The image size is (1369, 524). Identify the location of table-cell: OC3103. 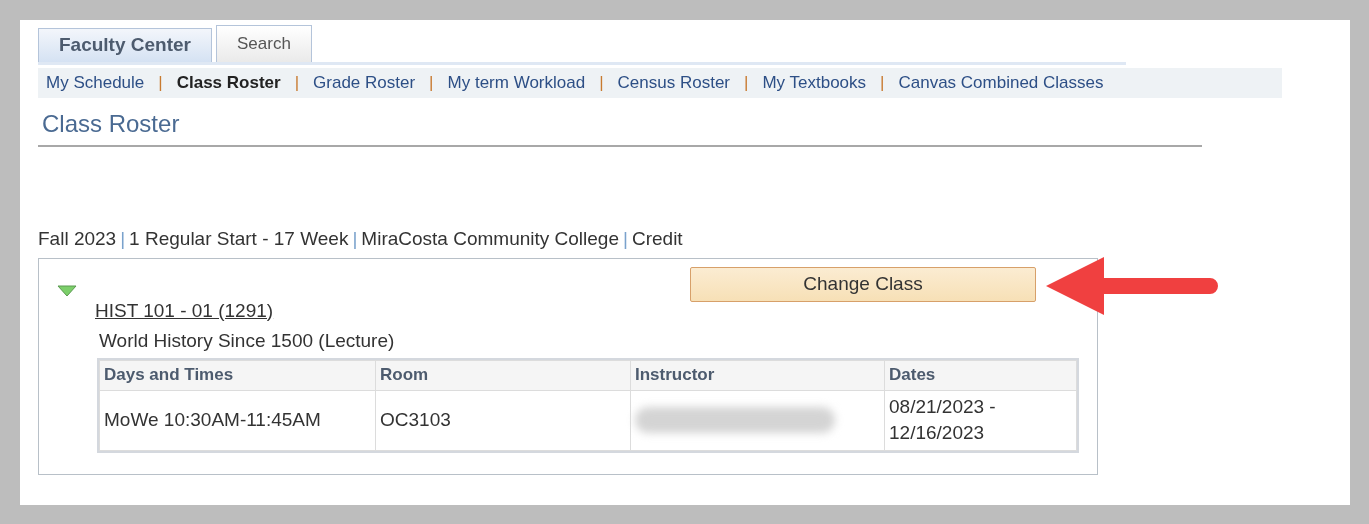
(503, 420).